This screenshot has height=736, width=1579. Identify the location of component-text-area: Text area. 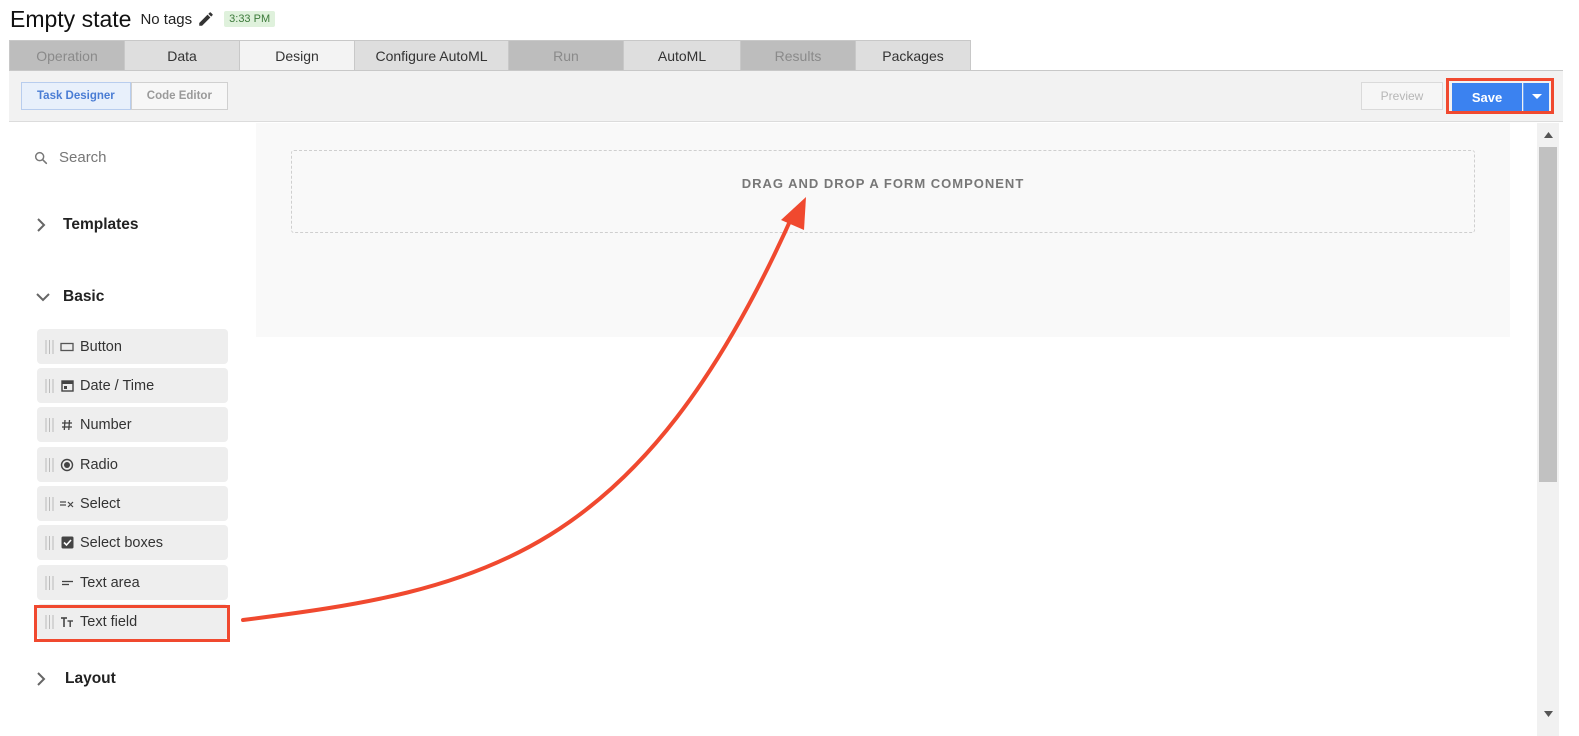
(132, 582).